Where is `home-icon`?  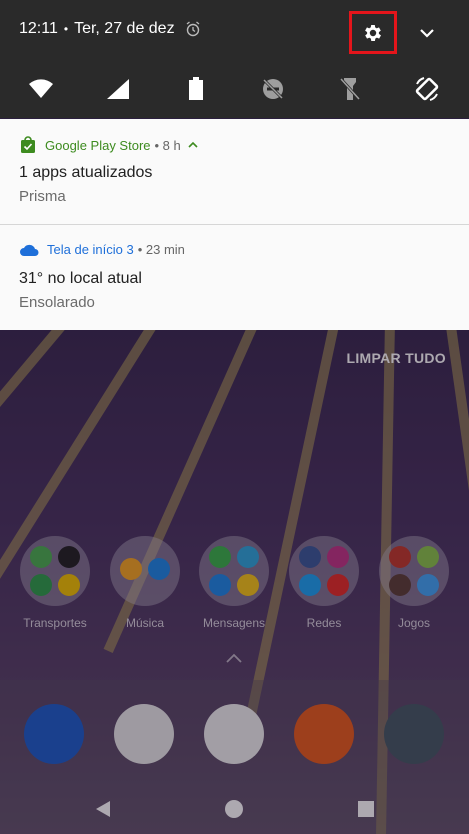 home-icon is located at coordinates (234, 809).